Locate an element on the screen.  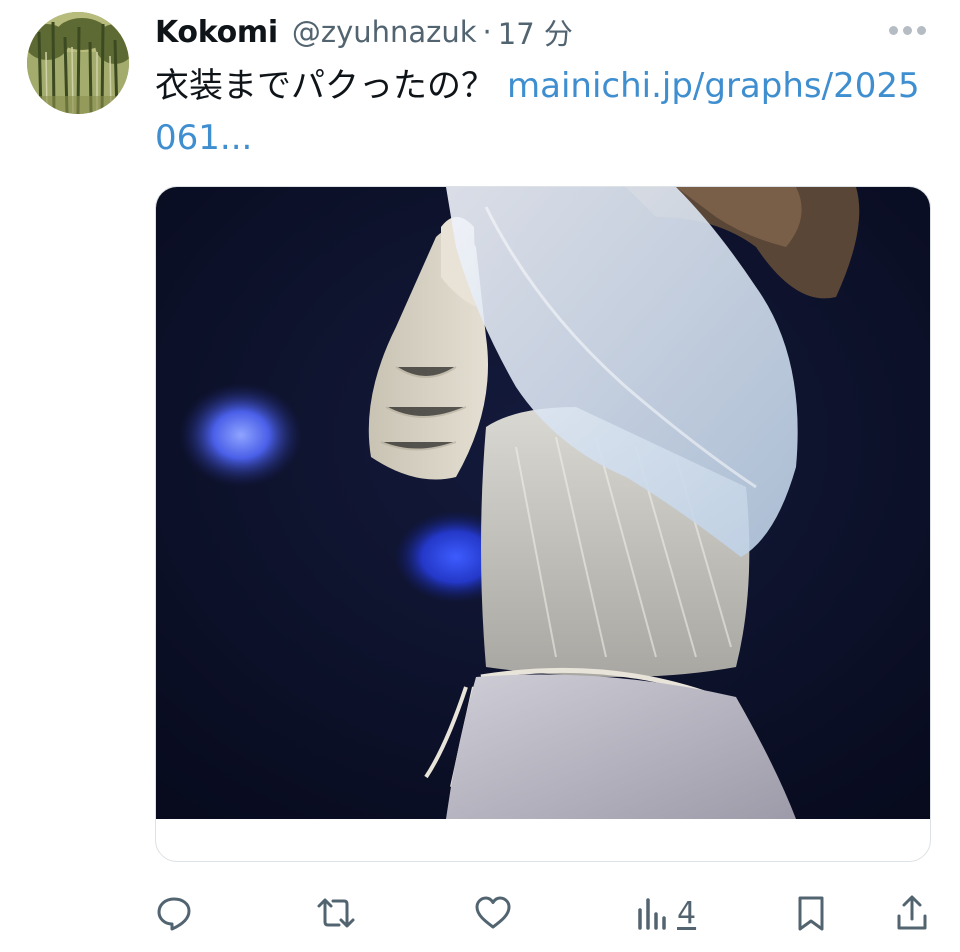
share-button is located at coordinates (912, 913).